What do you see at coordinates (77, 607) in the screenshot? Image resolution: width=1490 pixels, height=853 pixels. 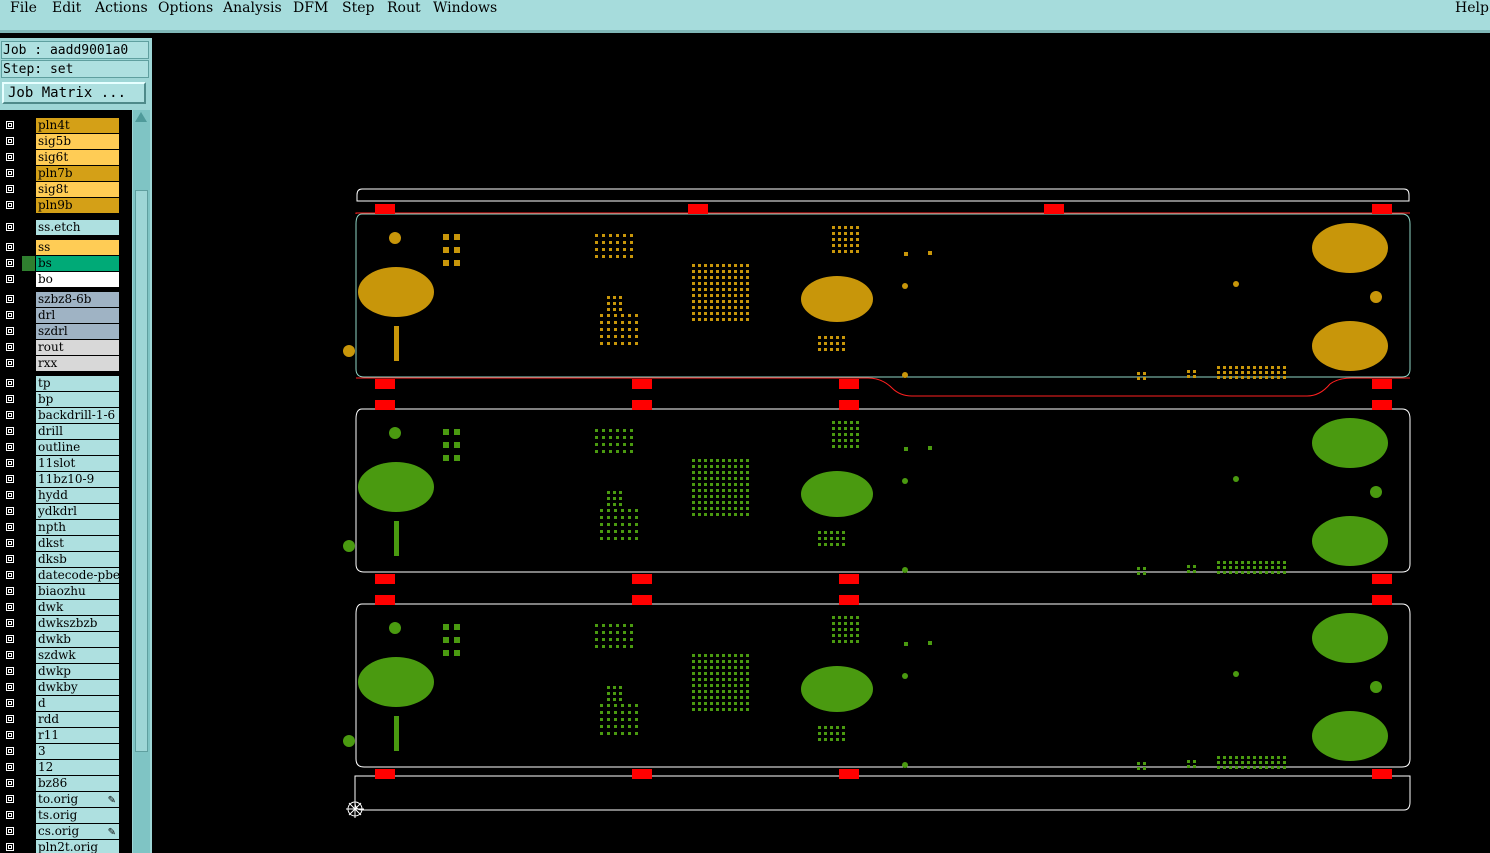 I see `layer-name: dwk` at bounding box center [77, 607].